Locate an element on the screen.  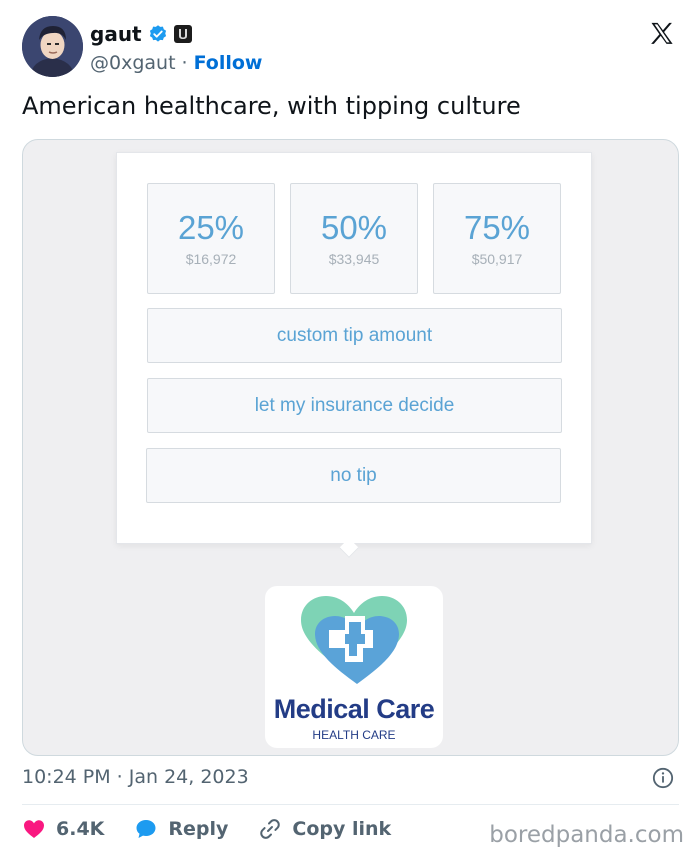
tip-amount: $33,945 is located at coordinates (354, 258).